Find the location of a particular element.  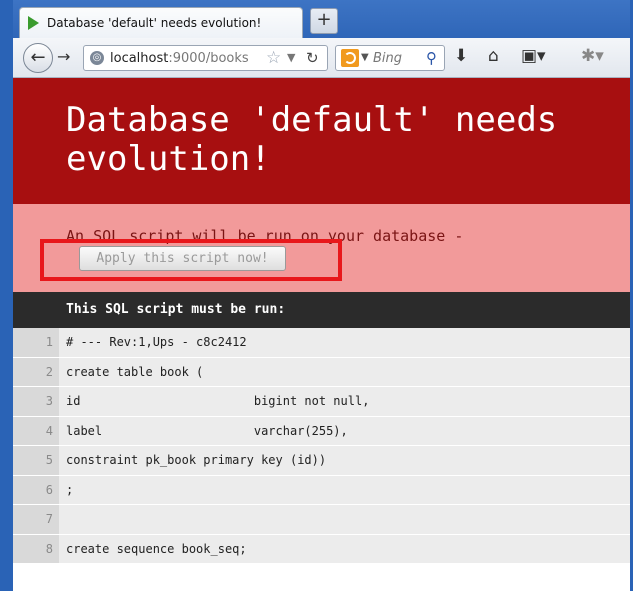

line-number: 6 is located at coordinates (36, 489).